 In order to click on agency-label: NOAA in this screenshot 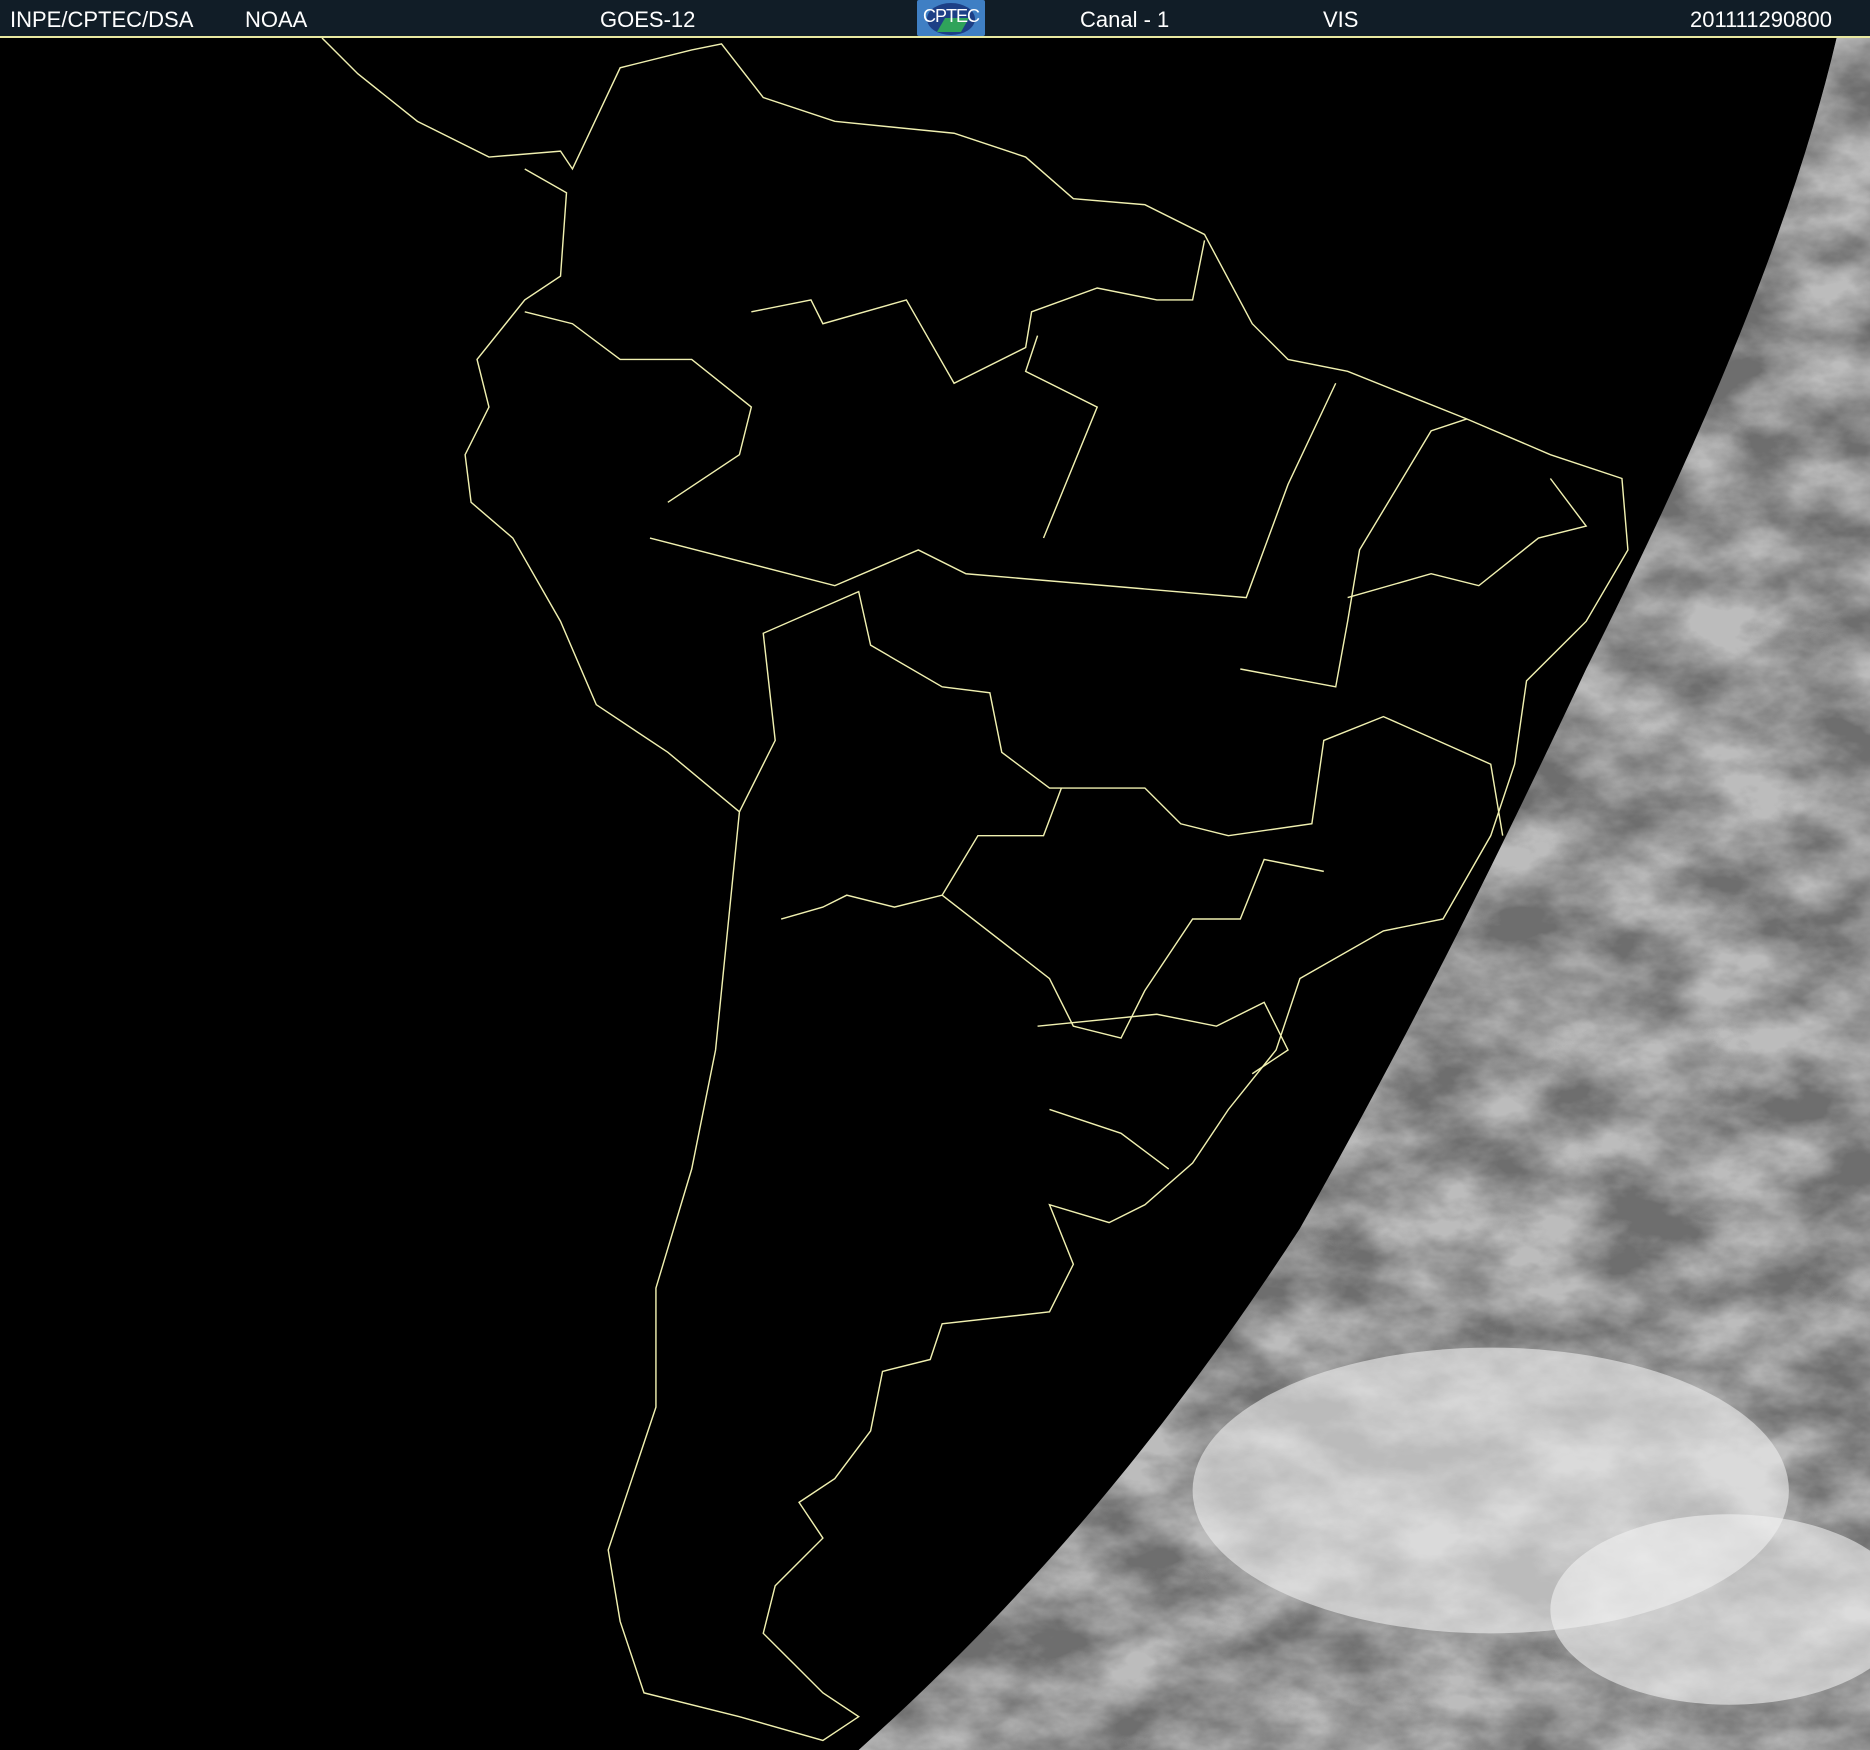, I will do `click(276, 19)`.